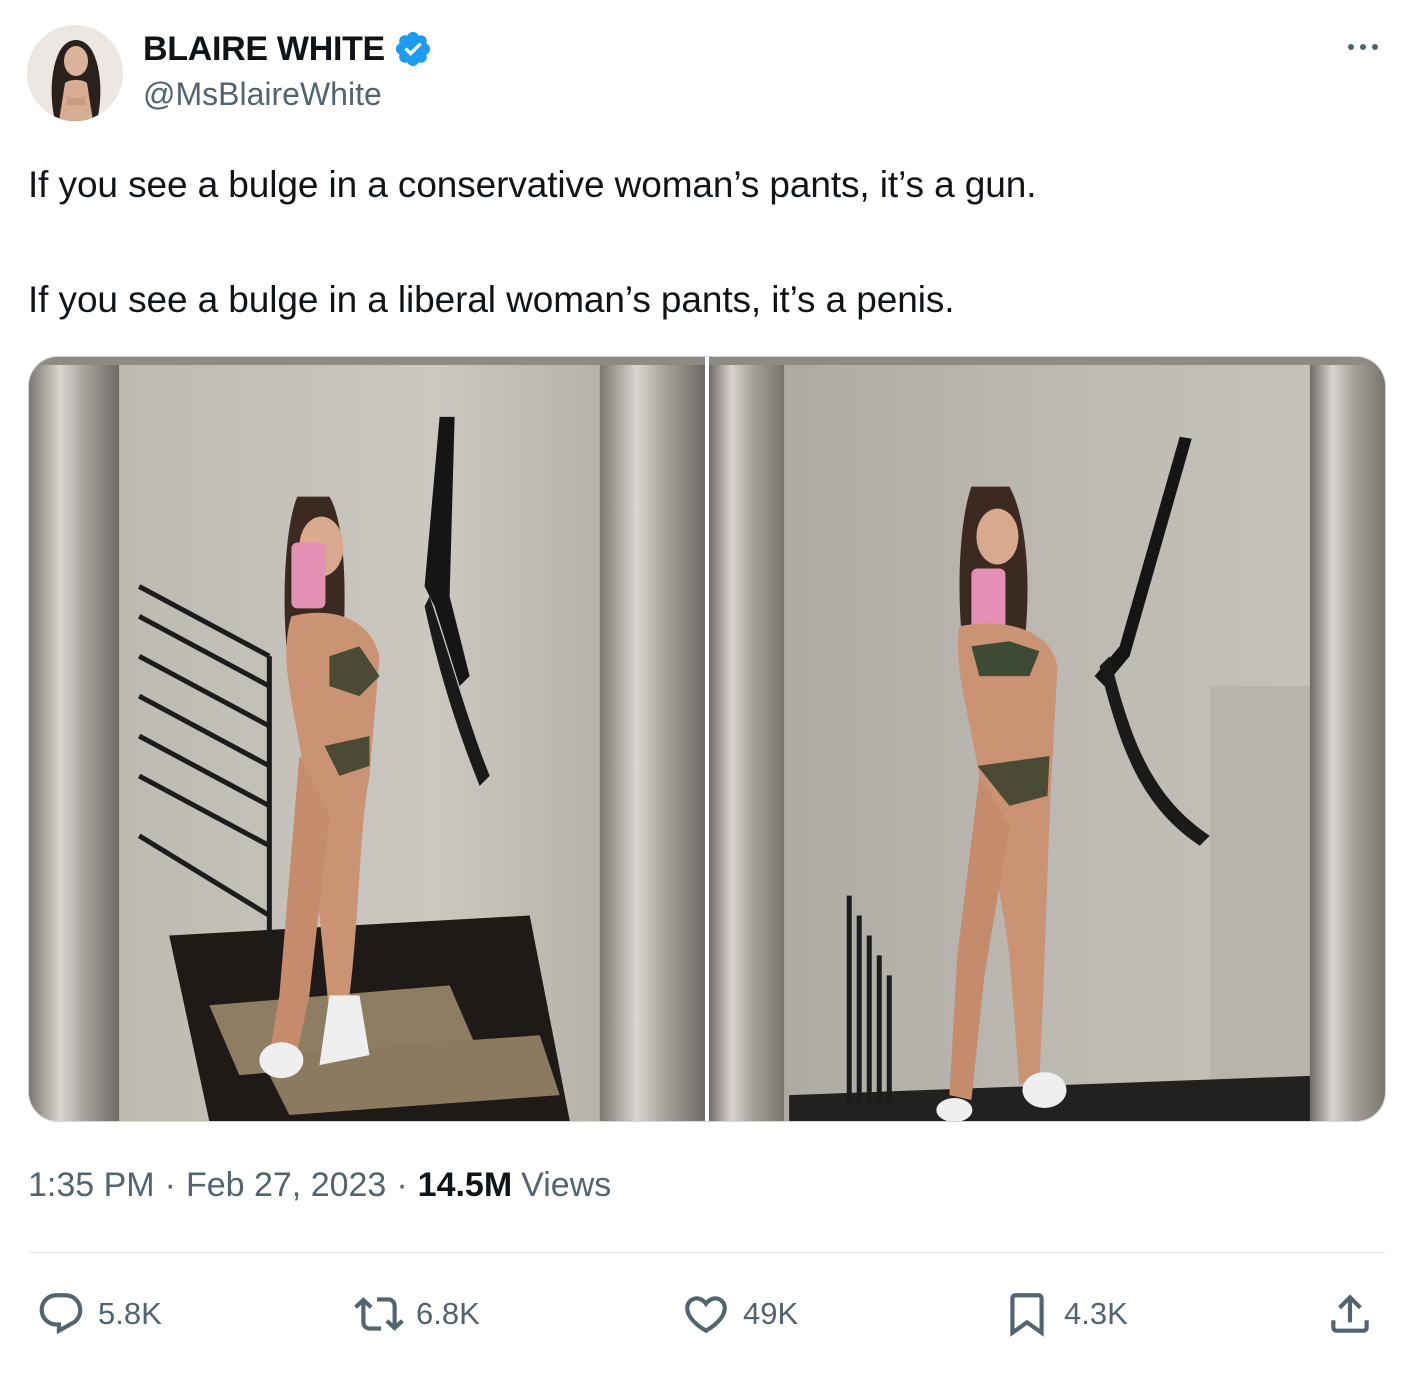 This screenshot has width=1409, height=1381. What do you see at coordinates (465, 1185) in the screenshot?
I see `views-count: 14.5M` at bounding box center [465, 1185].